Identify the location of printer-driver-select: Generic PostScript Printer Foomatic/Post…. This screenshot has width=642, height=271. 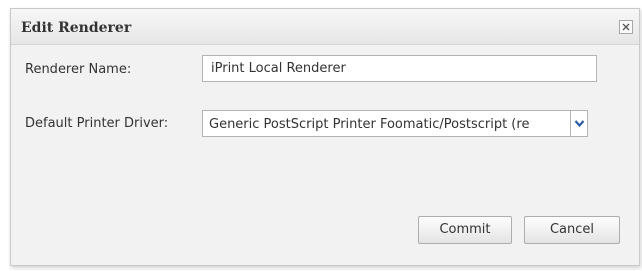
(386, 123).